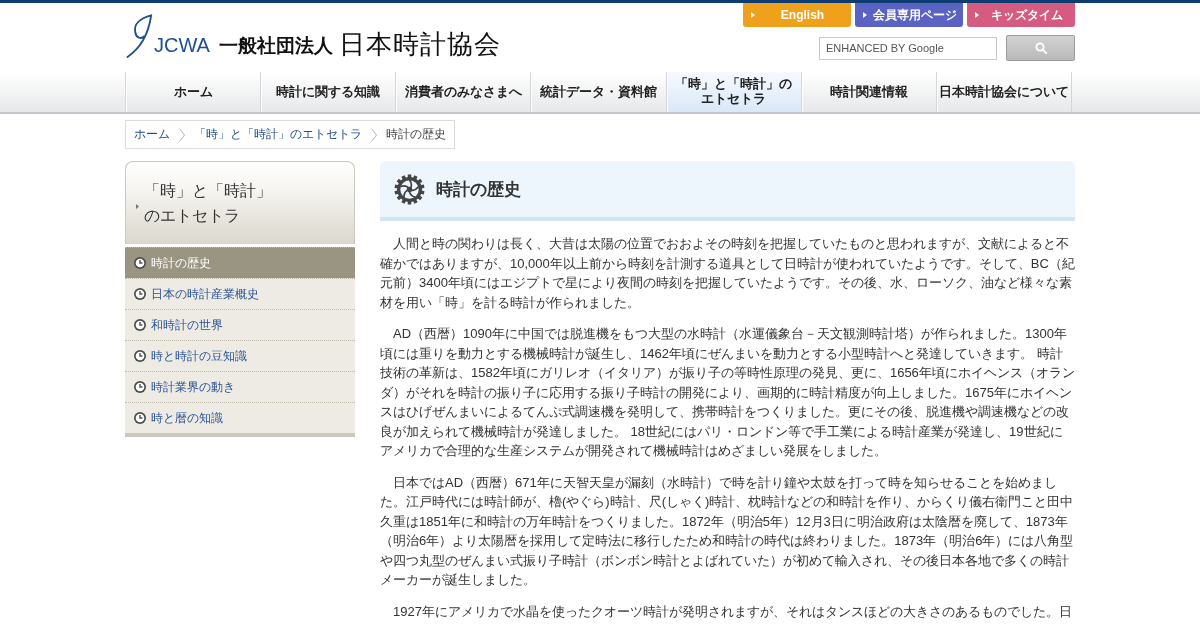 The image size is (1200, 630). Describe the element at coordinates (240, 324) in the screenshot. I see `sidebar-item: 和時計の世界` at that location.